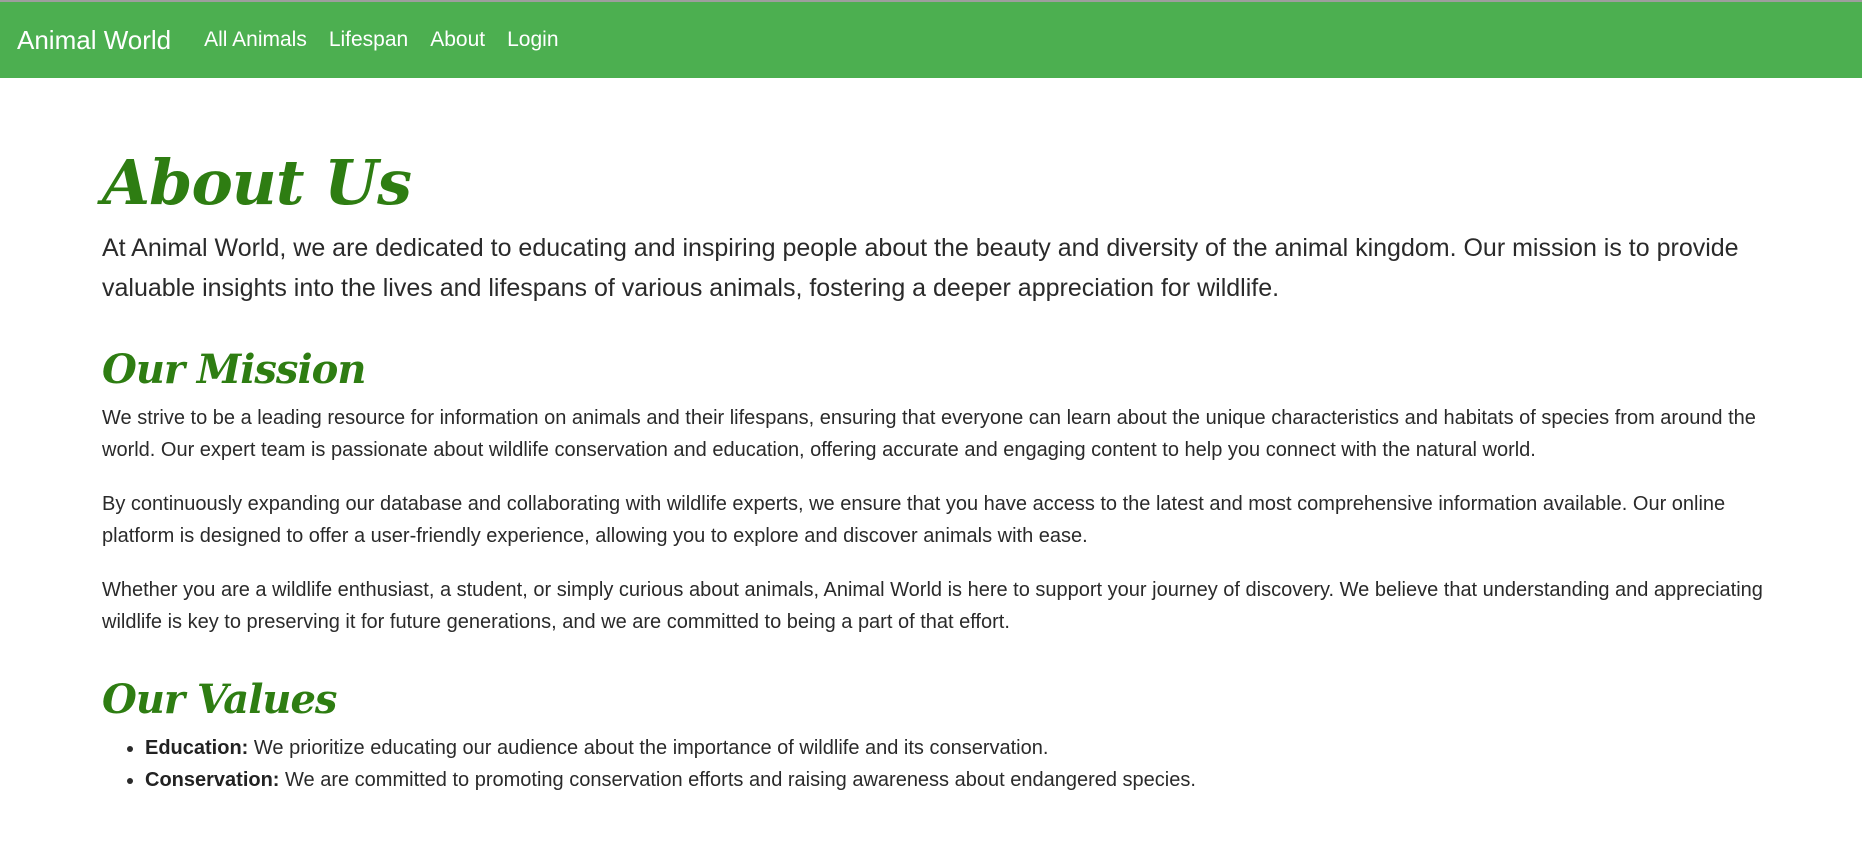 The height and width of the screenshot is (861, 1862). Describe the element at coordinates (457, 40) in the screenshot. I see `nav-link-about: About` at that location.